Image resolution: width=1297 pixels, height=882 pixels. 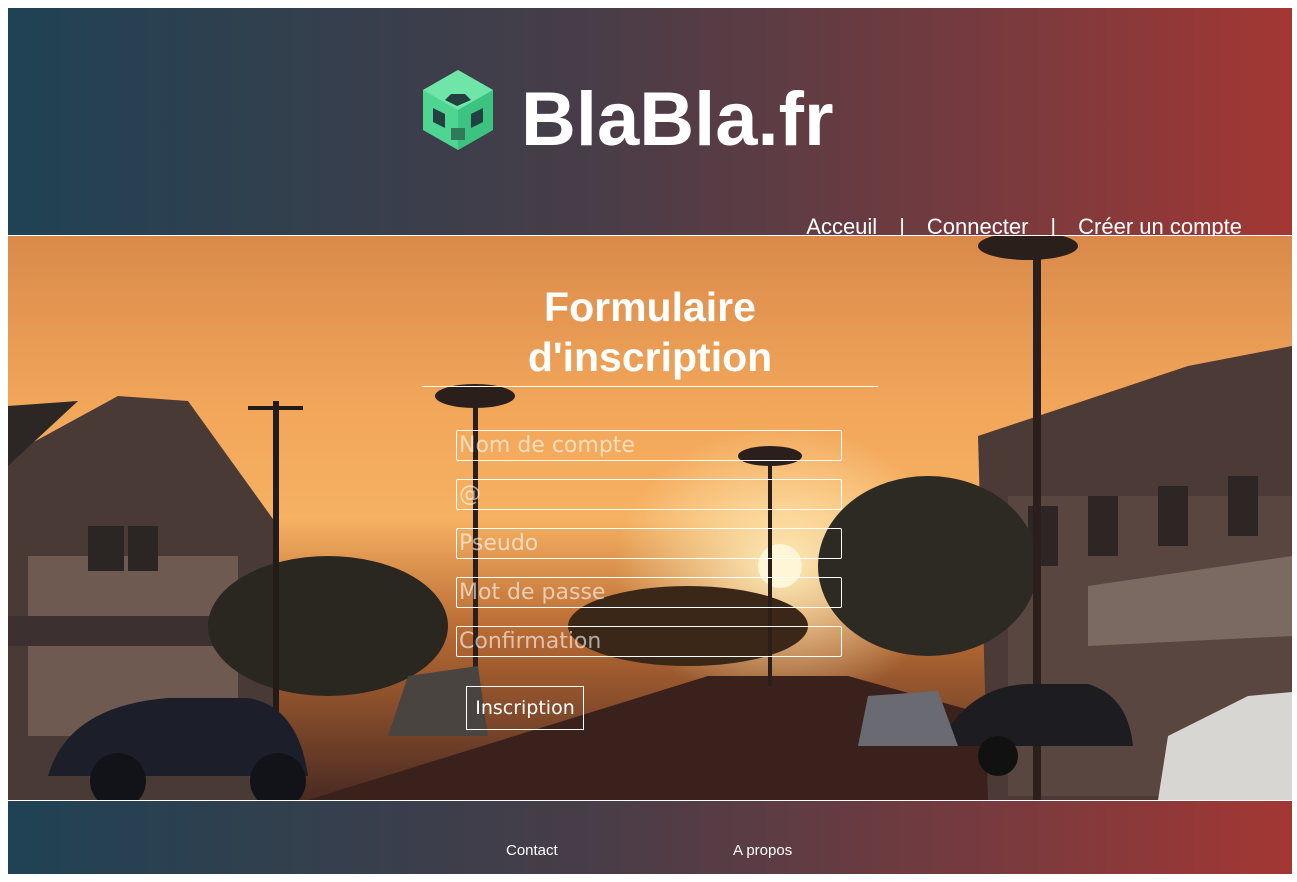 What do you see at coordinates (649, 445) in the screenshot?
I see `account-name-field` at bounding box center [649, 445].